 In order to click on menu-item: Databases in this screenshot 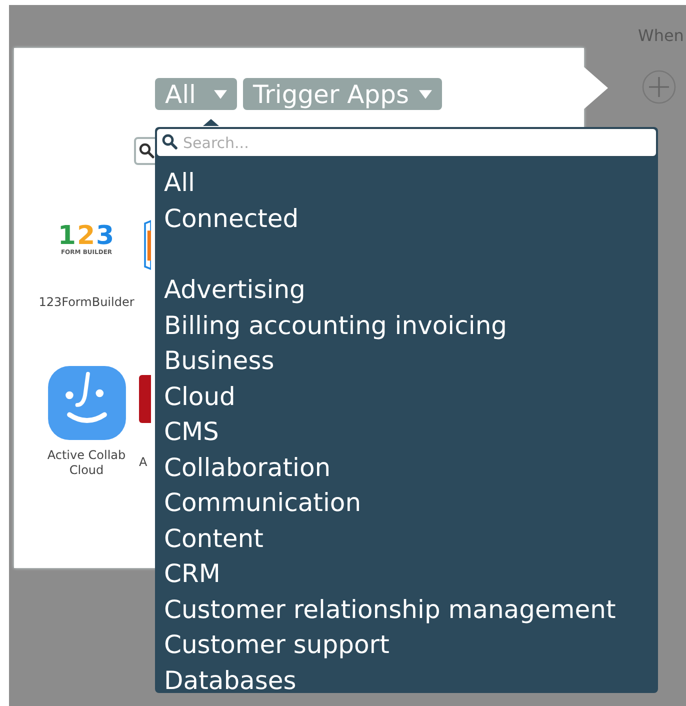, I will do `click(230, 680)`.